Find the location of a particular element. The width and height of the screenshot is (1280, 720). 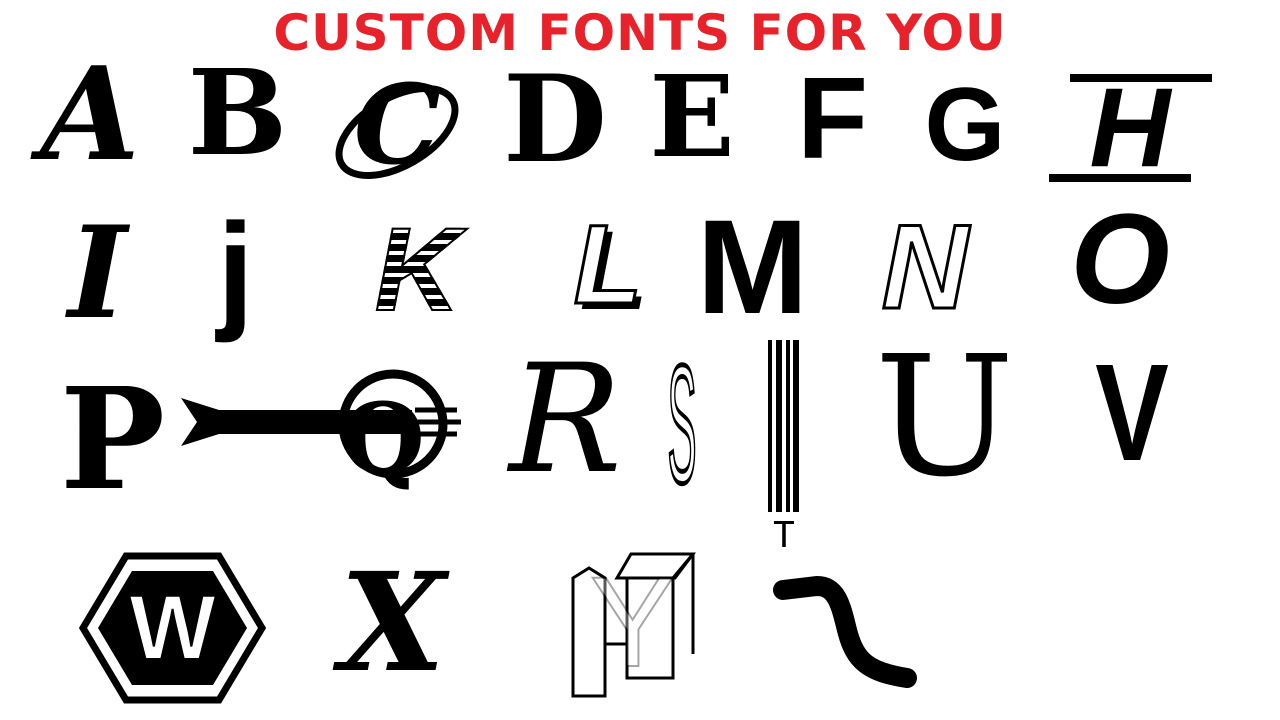

letter-h-text: H is located at coordinates (1130, 127).